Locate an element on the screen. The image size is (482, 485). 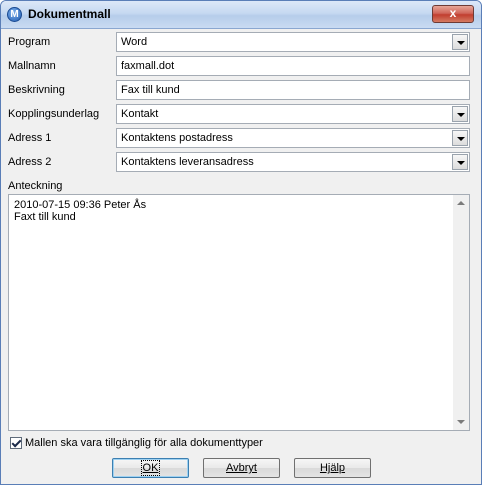
program-value: Word is located at coordinates (134, 42).